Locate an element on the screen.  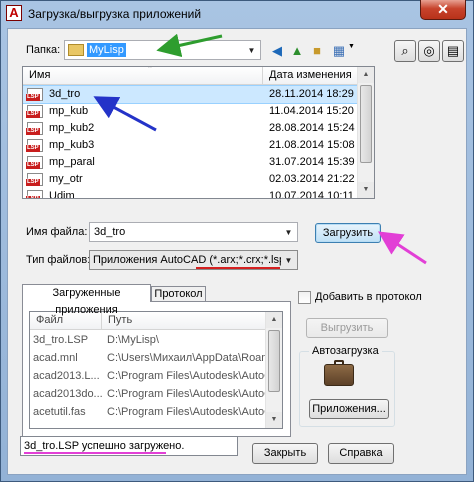
blue-arrow-annotation is located at coordinates (125, 114).